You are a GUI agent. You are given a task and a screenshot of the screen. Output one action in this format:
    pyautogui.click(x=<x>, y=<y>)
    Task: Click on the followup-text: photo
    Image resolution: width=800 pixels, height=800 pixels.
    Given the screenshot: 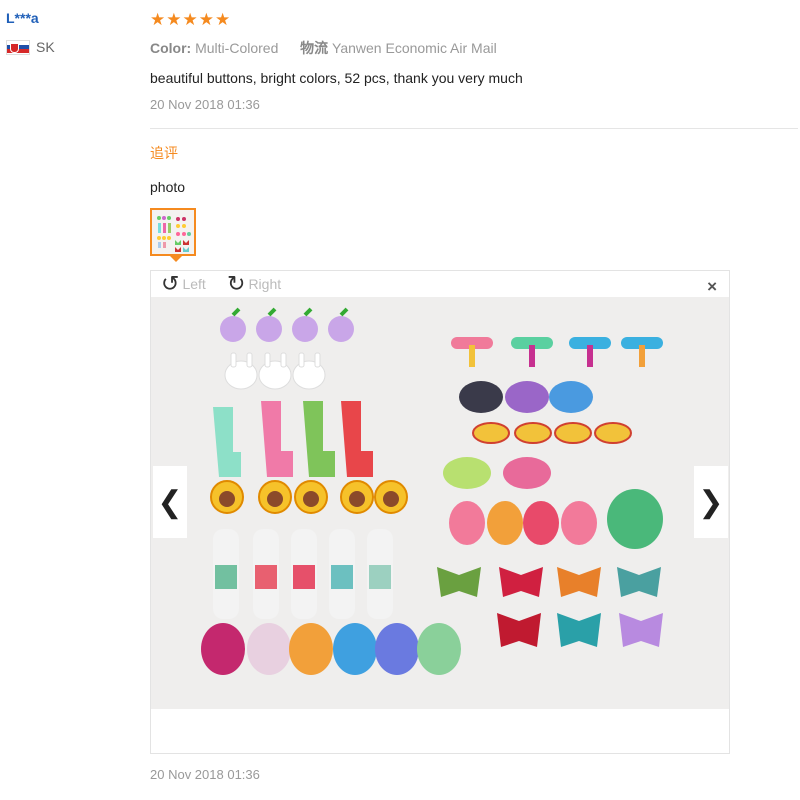 What is the action you would take?
    pyautogui.click(x=168, y=187)
    